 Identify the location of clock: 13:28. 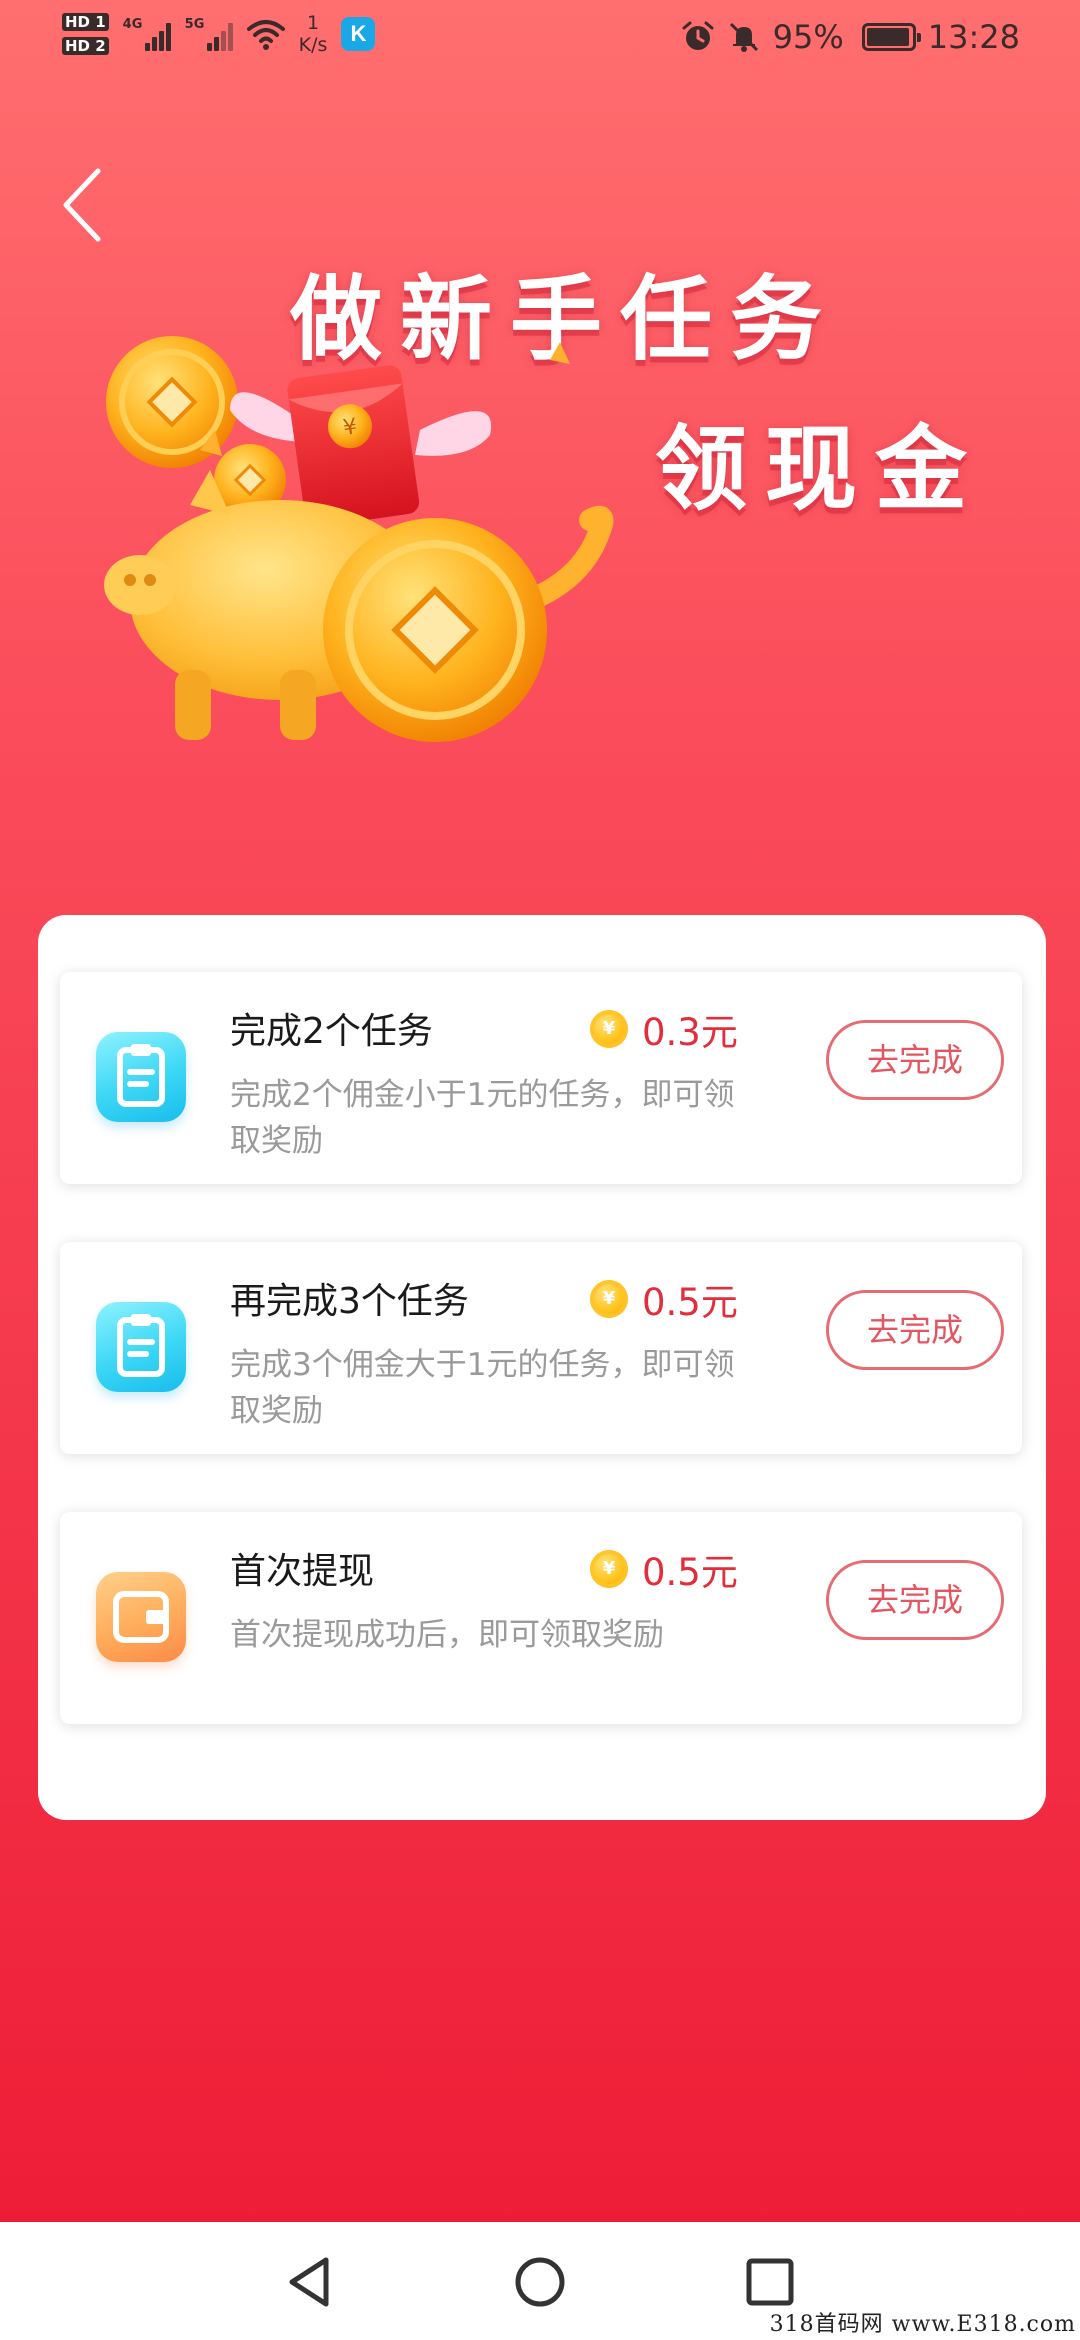
(973, 37).